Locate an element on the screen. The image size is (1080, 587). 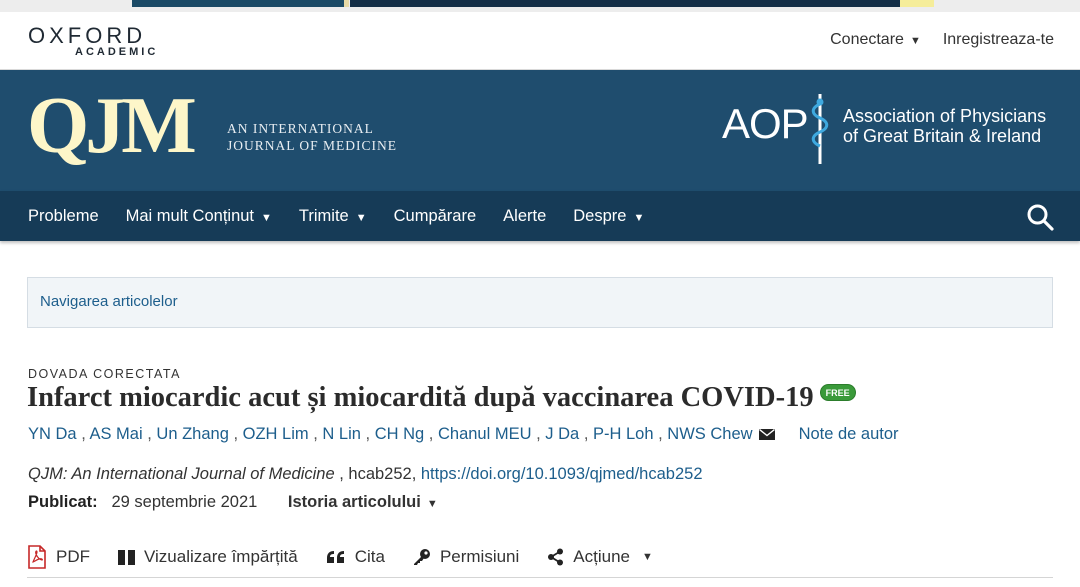
author-link: CH Ng is located at coordinates (400, 434).